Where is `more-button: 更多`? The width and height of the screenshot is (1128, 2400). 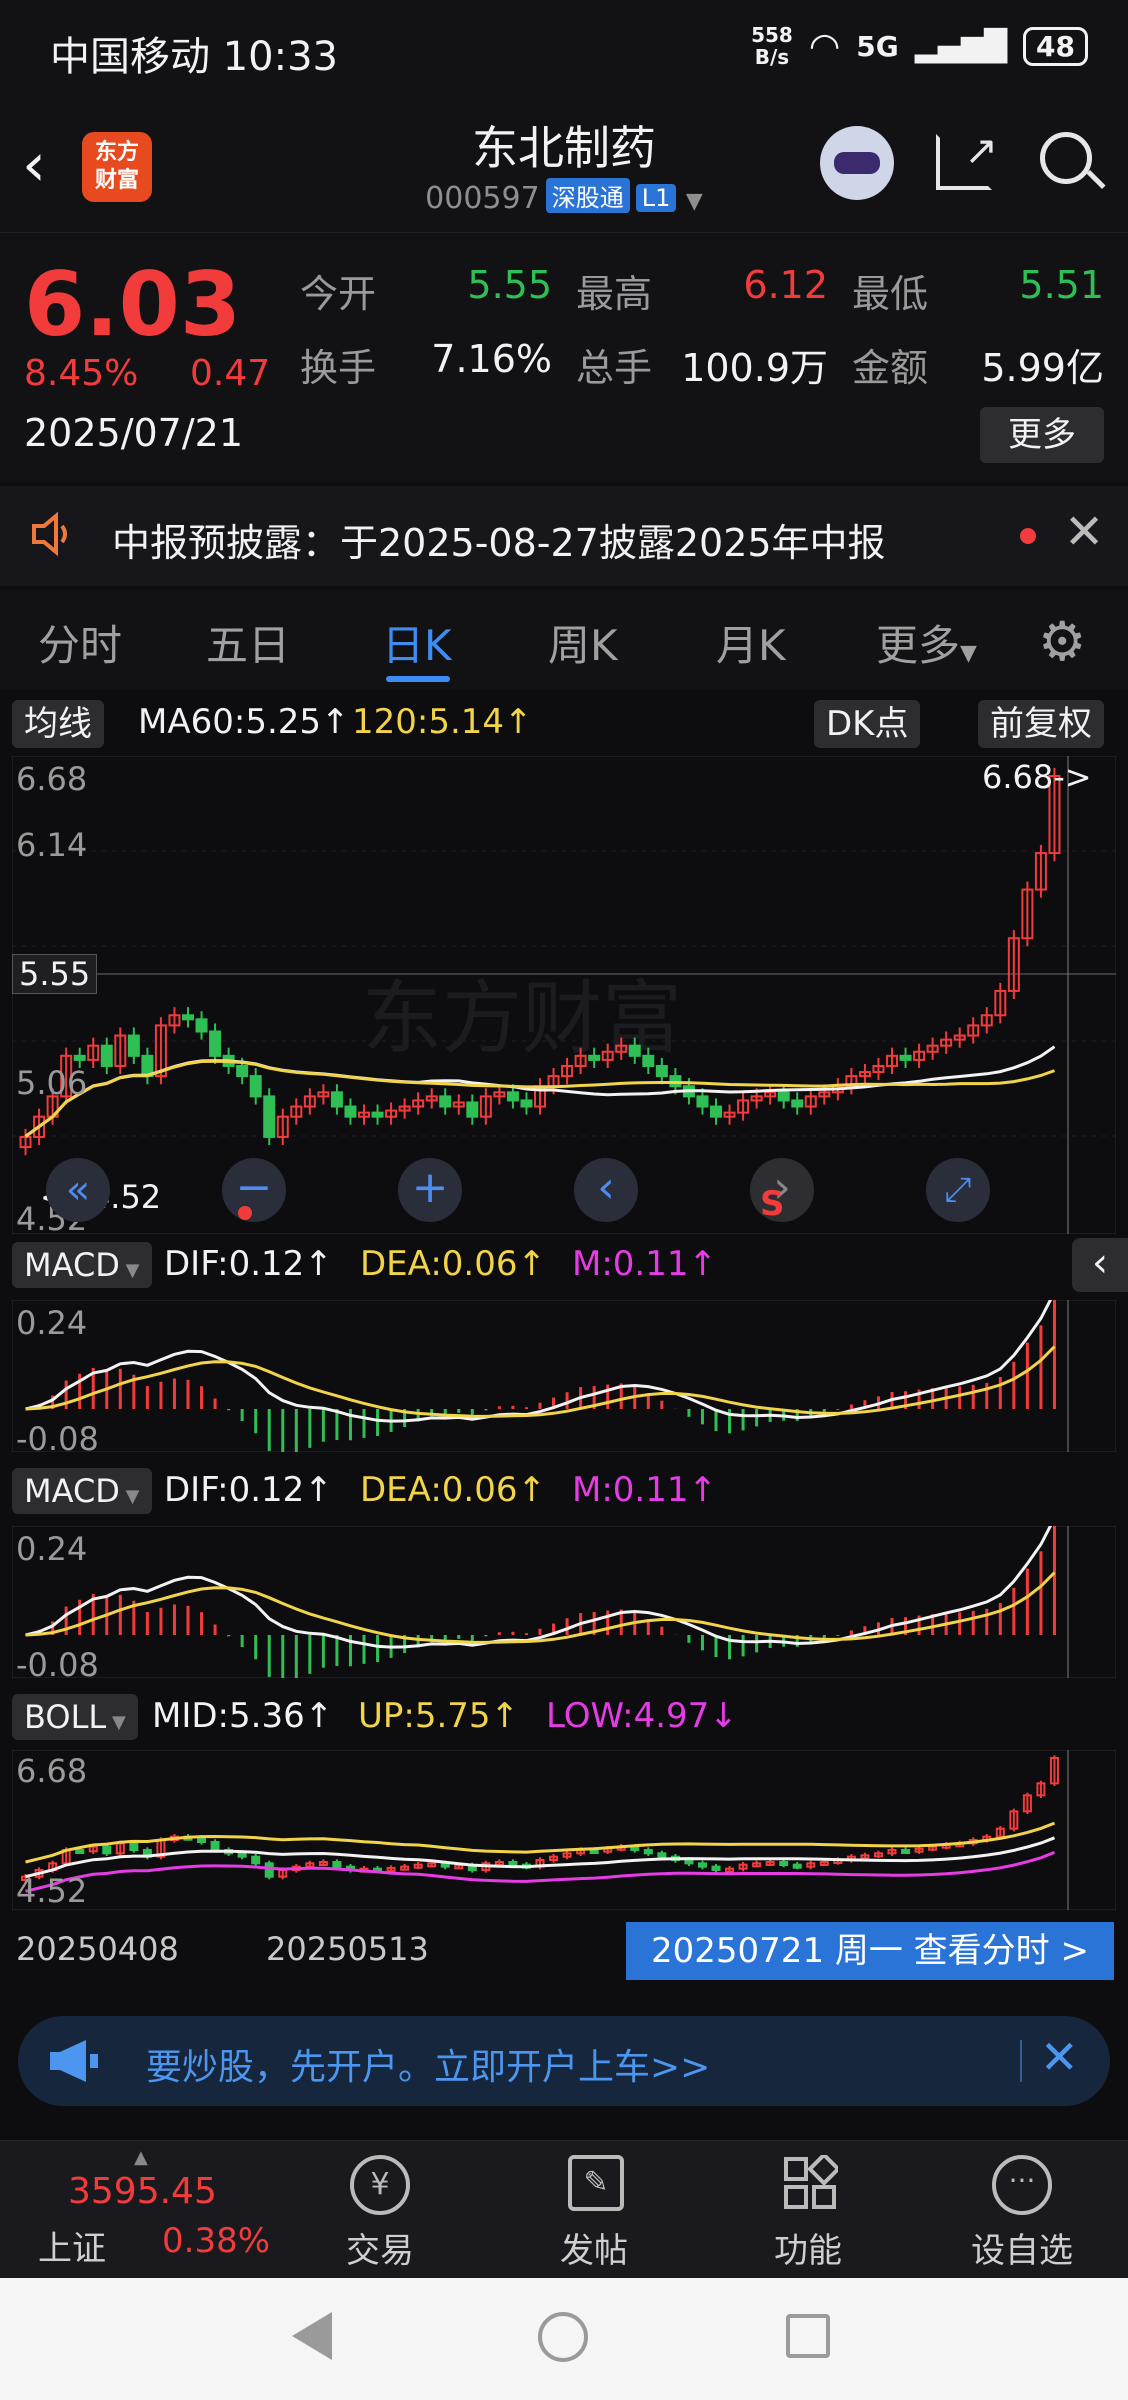
more-button: 更多 is located at coordinates (1042, 435).